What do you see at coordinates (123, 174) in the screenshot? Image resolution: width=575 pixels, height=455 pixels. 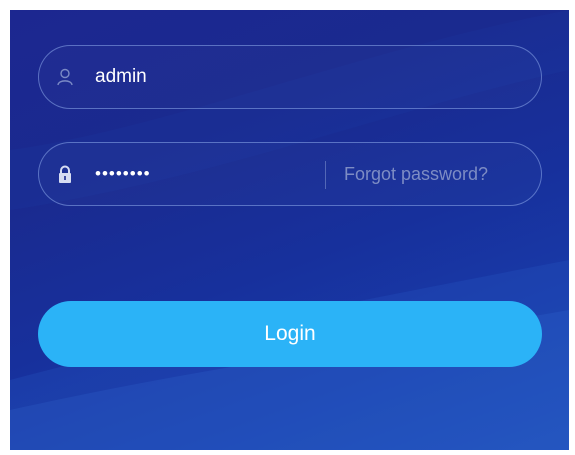 I see `password-input: ••••••••` at bounding box center [123, 174].